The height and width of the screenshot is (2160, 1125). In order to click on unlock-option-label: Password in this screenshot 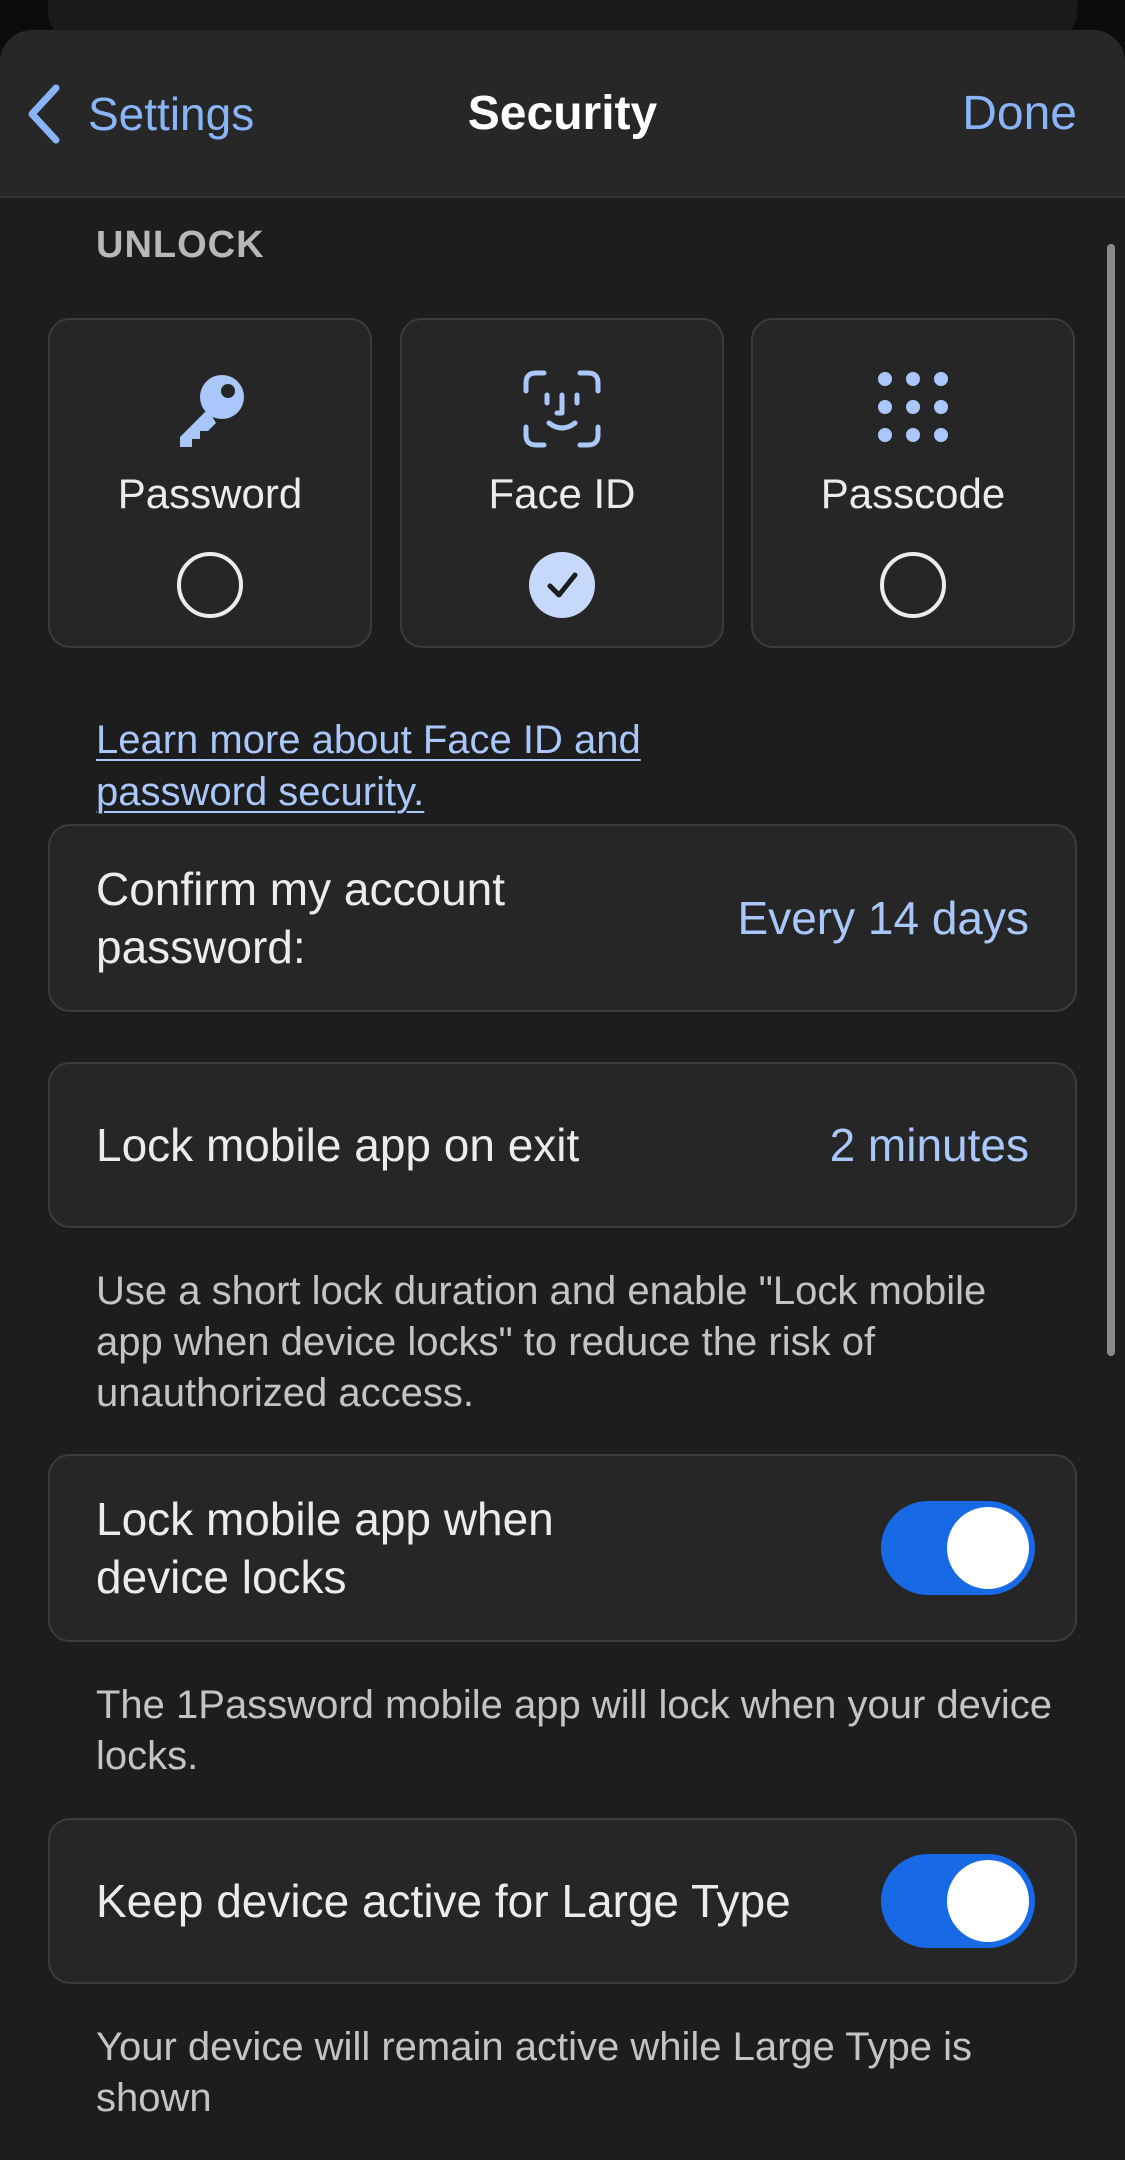, I will do `click(210, 493)`.